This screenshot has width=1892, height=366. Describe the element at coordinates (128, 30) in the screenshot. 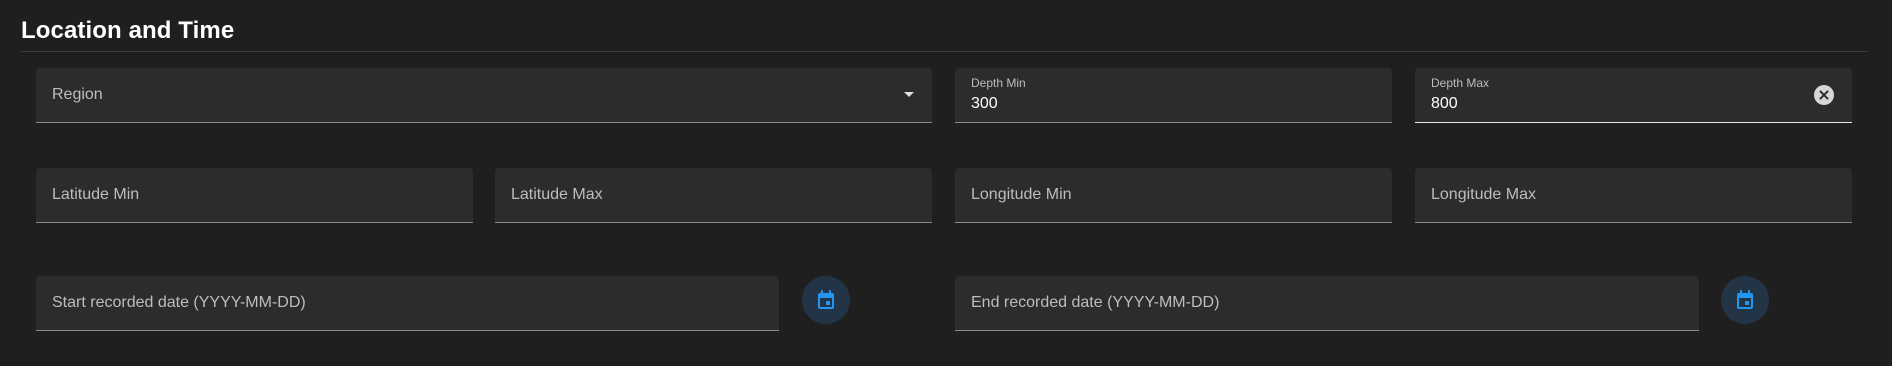

I see `section-title: Location and Time` at that location.